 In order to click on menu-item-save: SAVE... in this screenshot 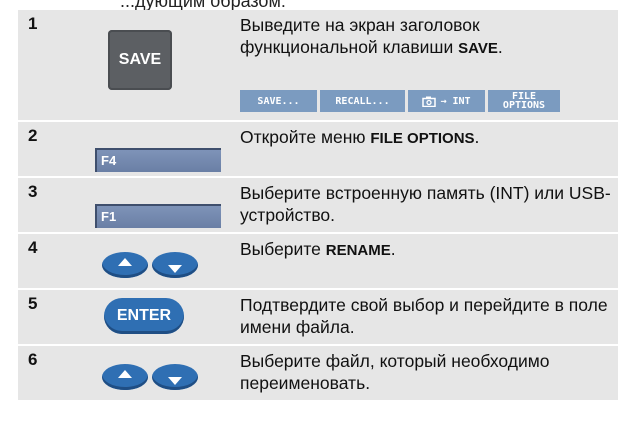, I will do `click(280, 101)`.